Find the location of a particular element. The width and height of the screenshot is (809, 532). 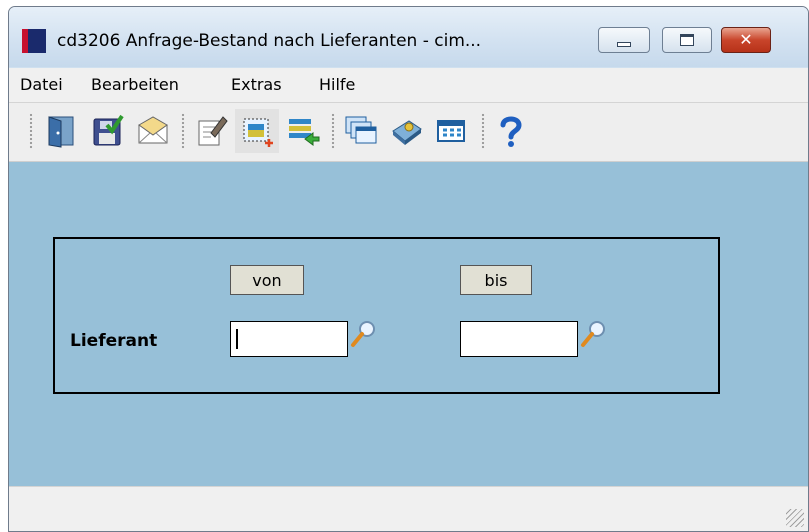

table-icon is located at coordinates (451, 131).